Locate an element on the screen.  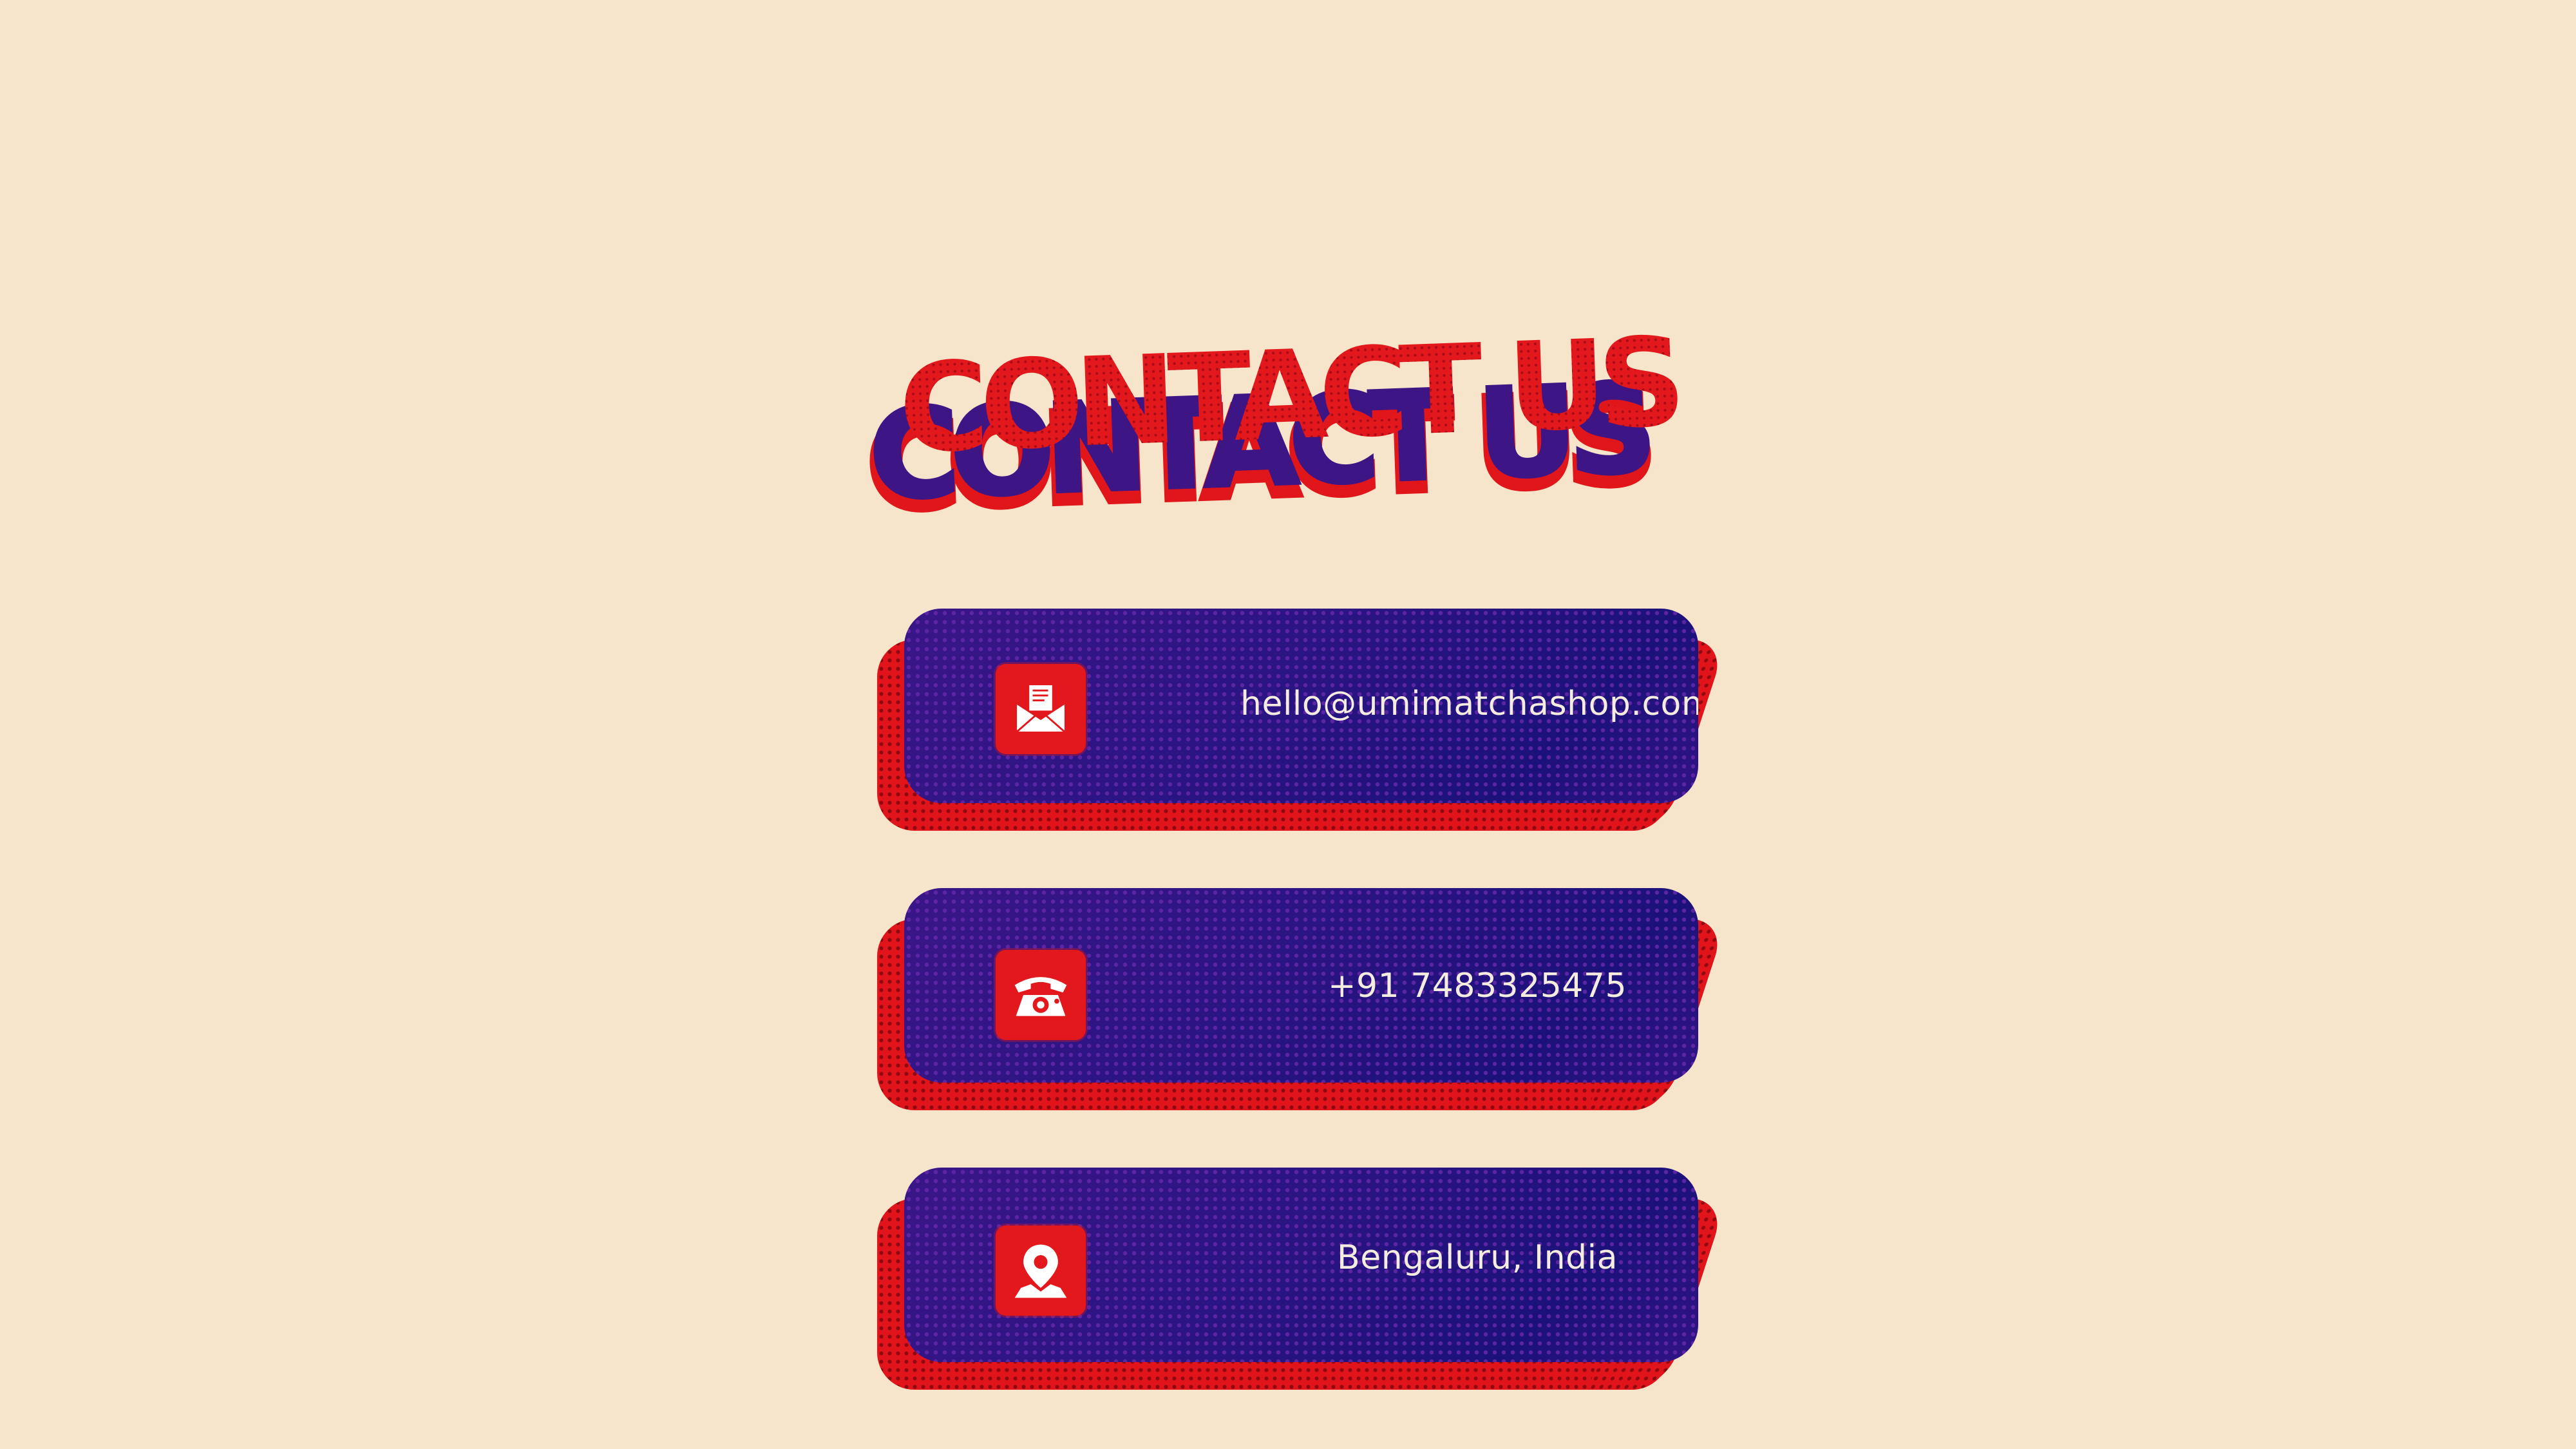
contact-card-phone: +91 7483325475 is located at coordinates (1287, 999).